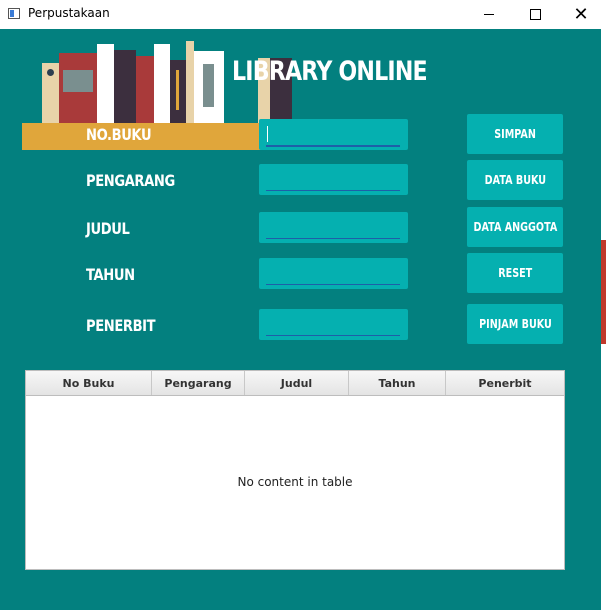 Image resolution: width=606 pixels, height=610 pixels. I want to click on tahun-field-box, so click(333, 273).